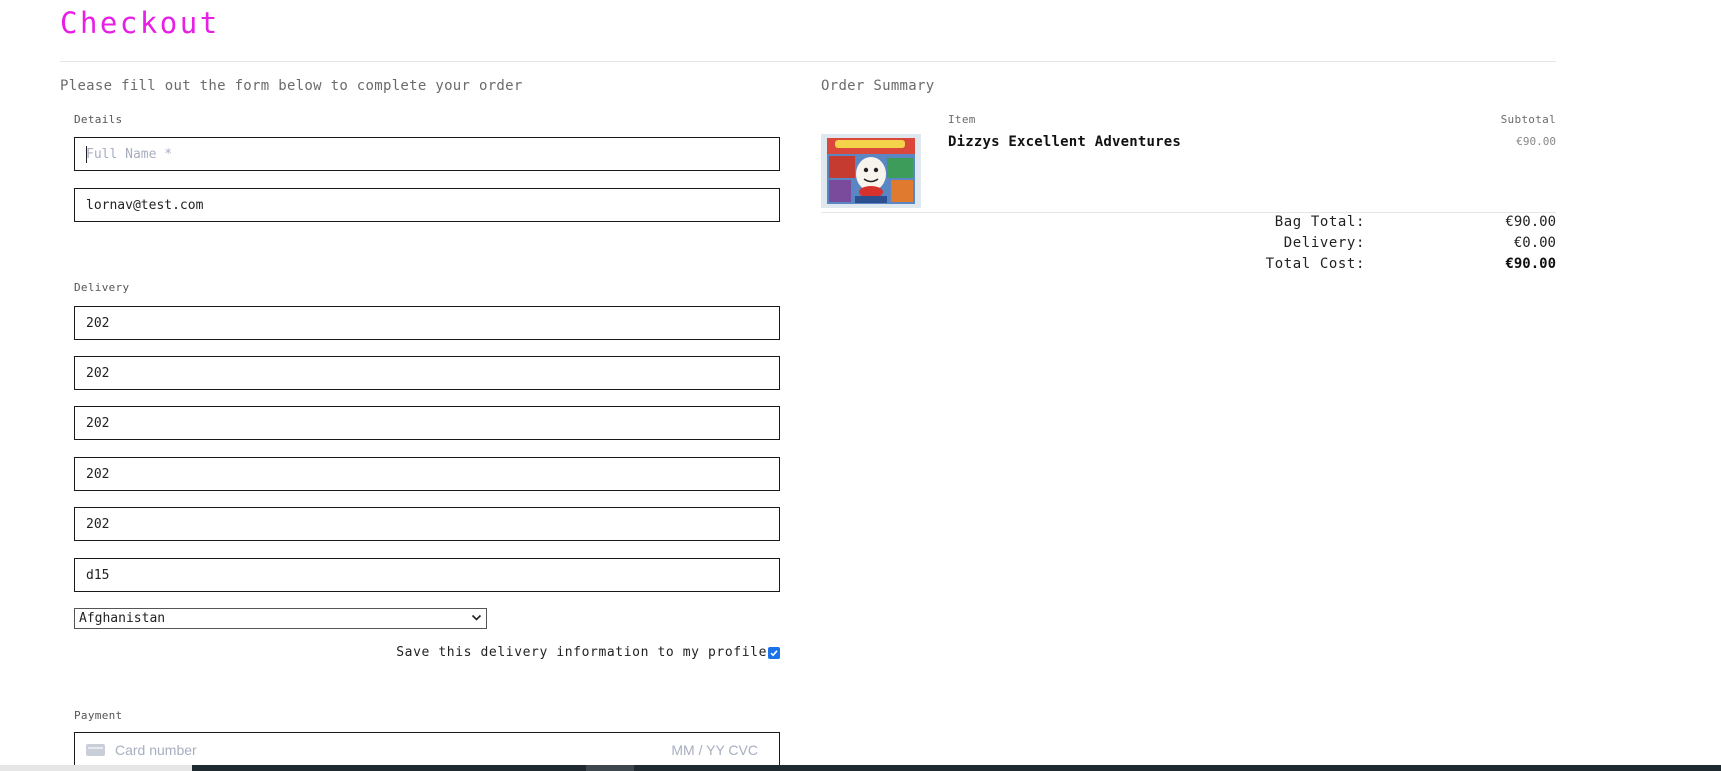  What do you see at coordinates (1324, 243) in the screenshot?
I see `delivery-cost-label: Delivery:` at bounding box center [1324, 243].